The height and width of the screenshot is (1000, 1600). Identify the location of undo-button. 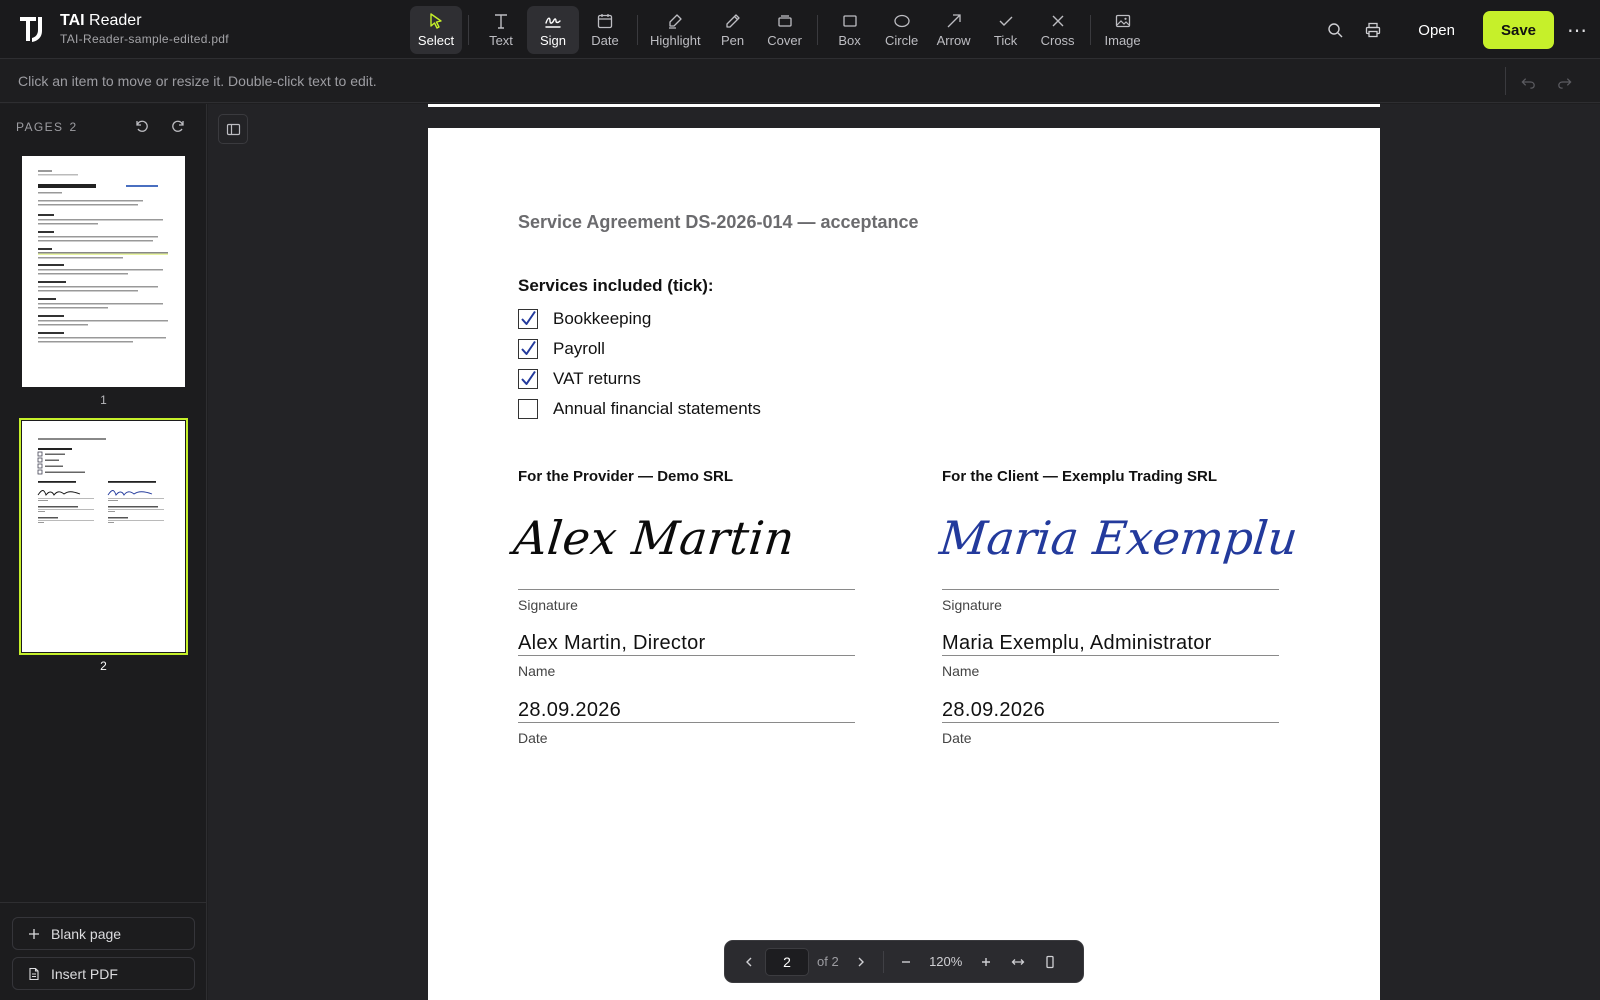
(1528, 82).